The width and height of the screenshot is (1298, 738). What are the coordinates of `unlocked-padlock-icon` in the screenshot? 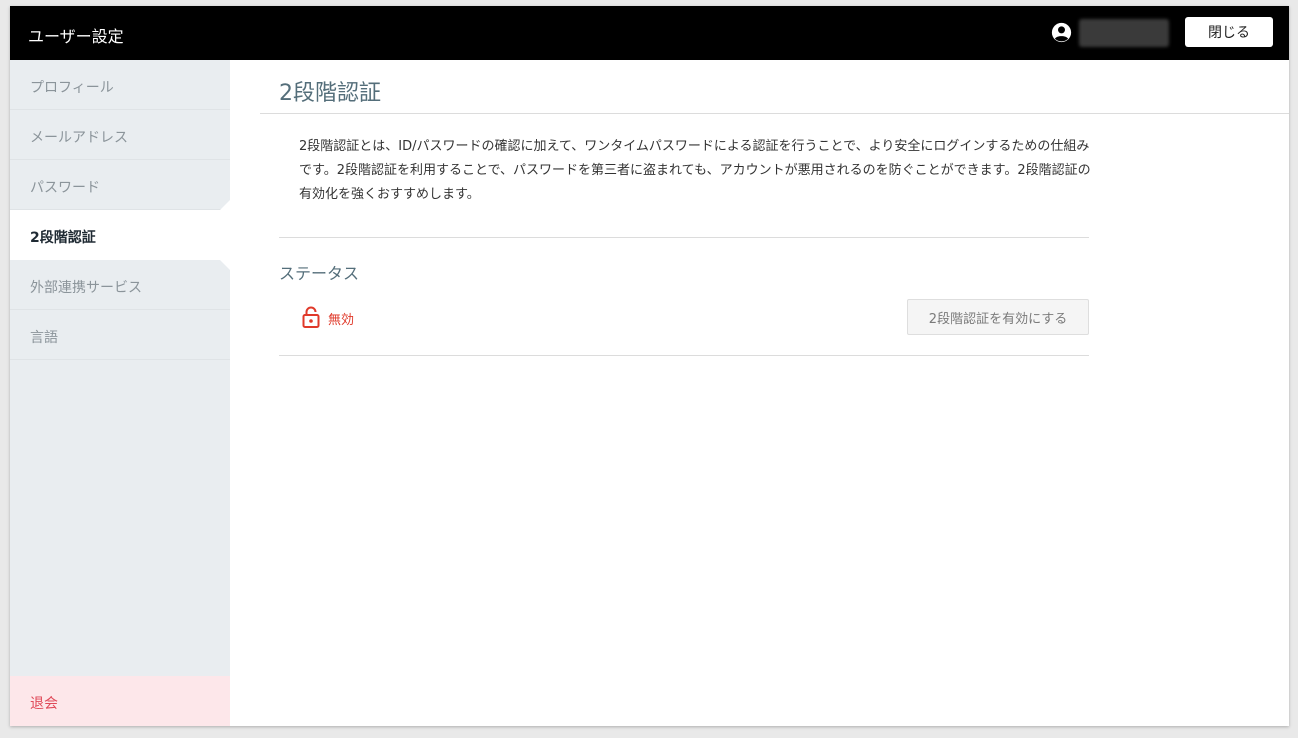 It's located at (311, 317).